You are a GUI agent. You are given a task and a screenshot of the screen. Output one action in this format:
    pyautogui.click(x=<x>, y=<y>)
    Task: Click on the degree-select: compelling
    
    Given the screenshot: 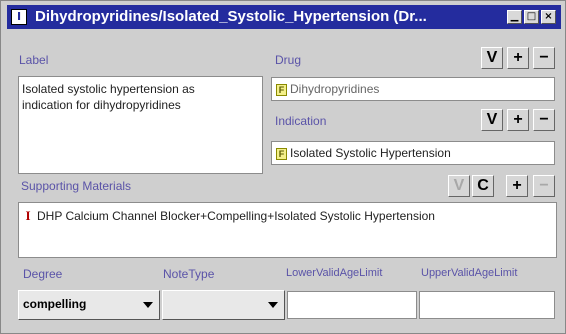 What is the action you would take?
    pyautogui.click(x=89, y=305)
    